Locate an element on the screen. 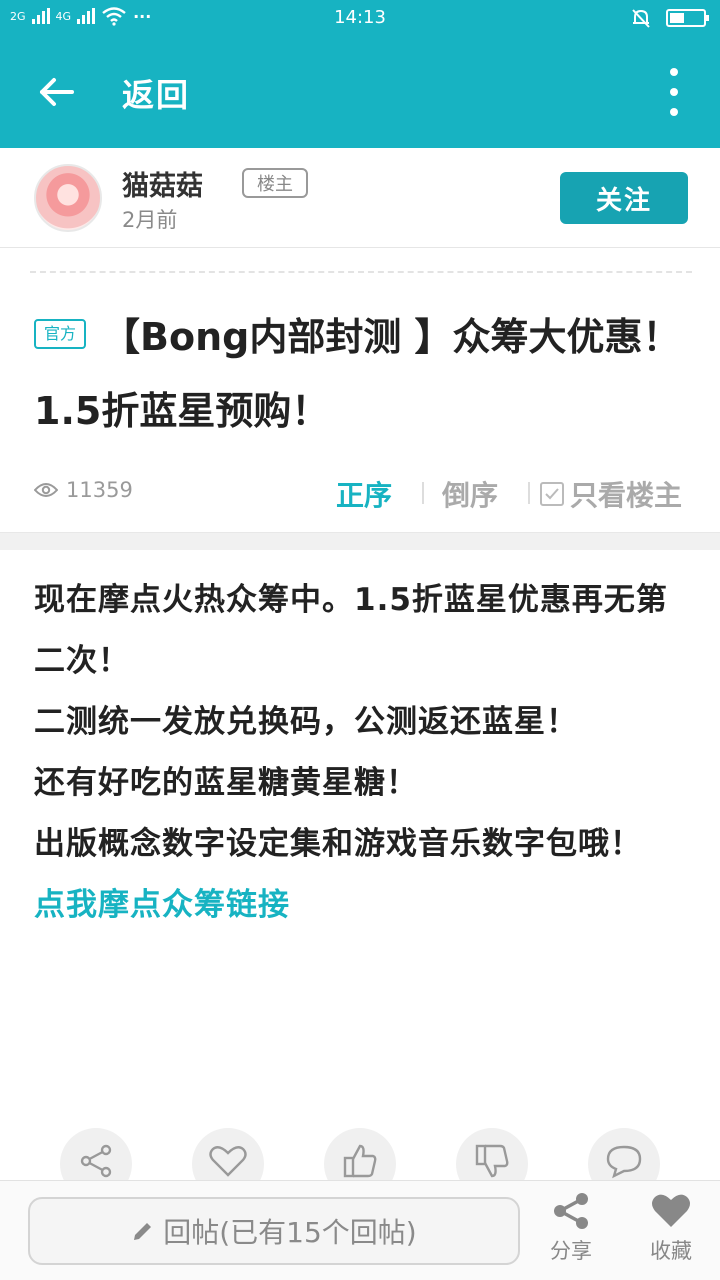  pencil-icon is located at coordinates (143, 1231).